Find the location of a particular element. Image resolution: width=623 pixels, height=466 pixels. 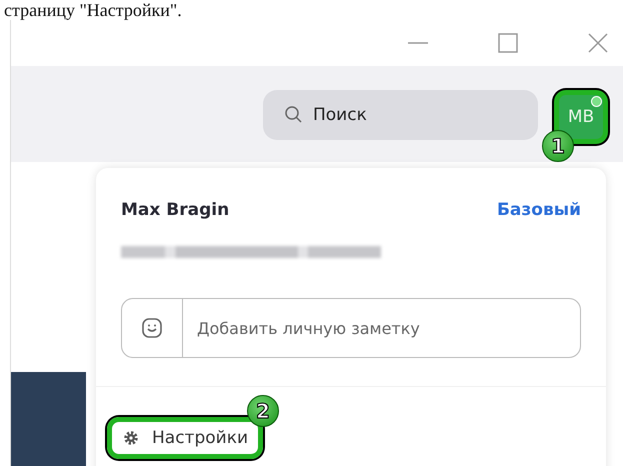

close-icon is located at coordinates (598, 43).